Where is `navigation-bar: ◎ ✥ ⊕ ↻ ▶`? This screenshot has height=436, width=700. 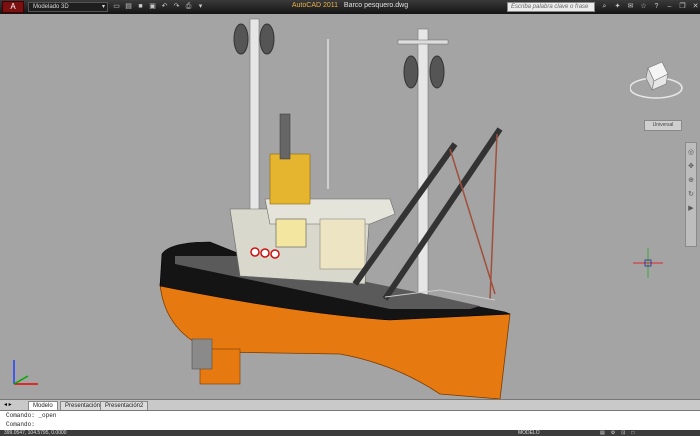
navigation-bar: ◎ ✥ ⊕ ↻ ▶ is located at coordinates (691, 194).